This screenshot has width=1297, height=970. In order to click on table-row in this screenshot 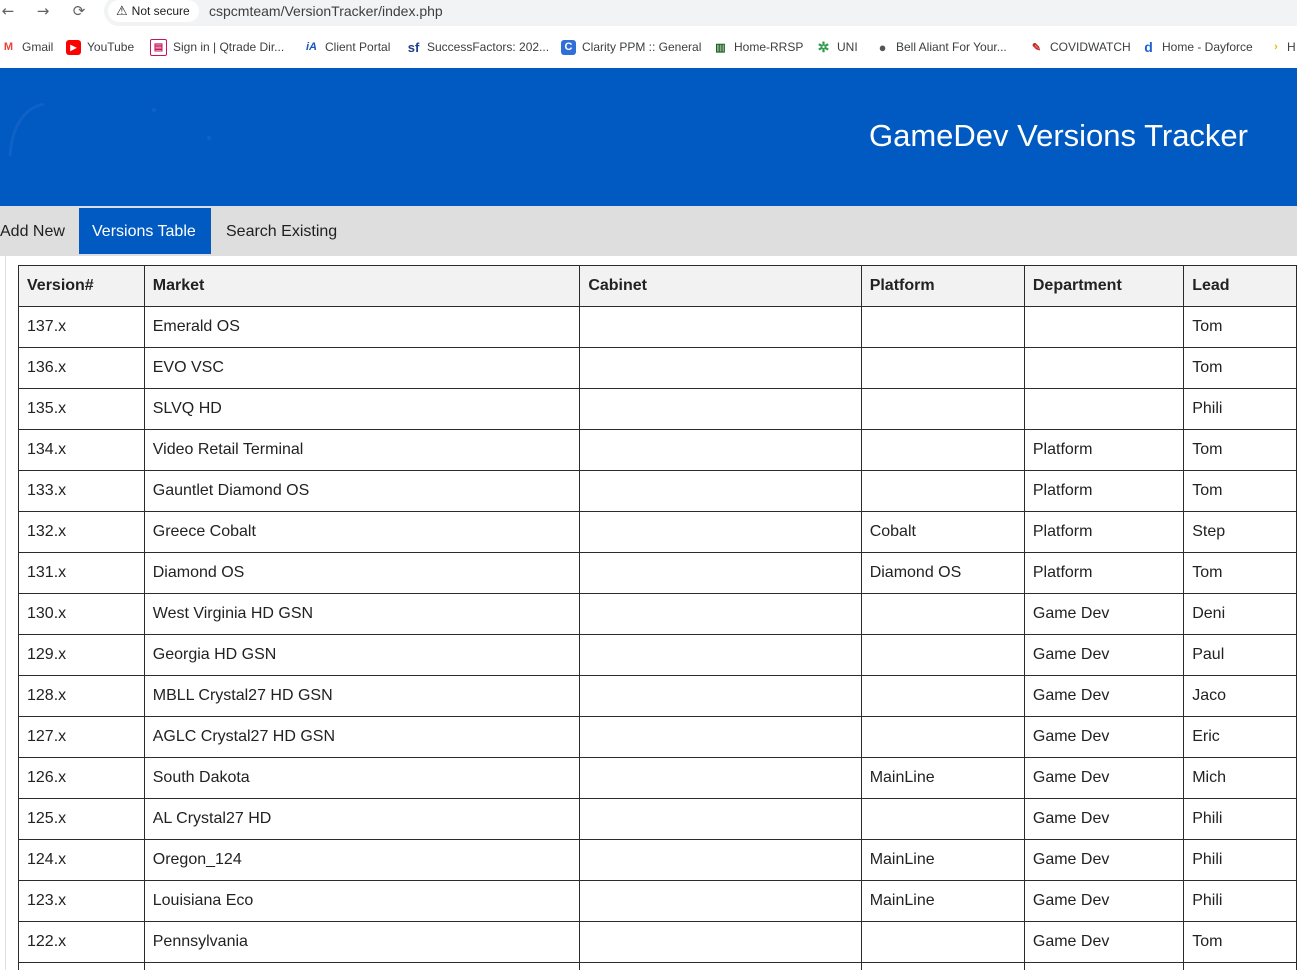, I will do `click(657, 966)`.